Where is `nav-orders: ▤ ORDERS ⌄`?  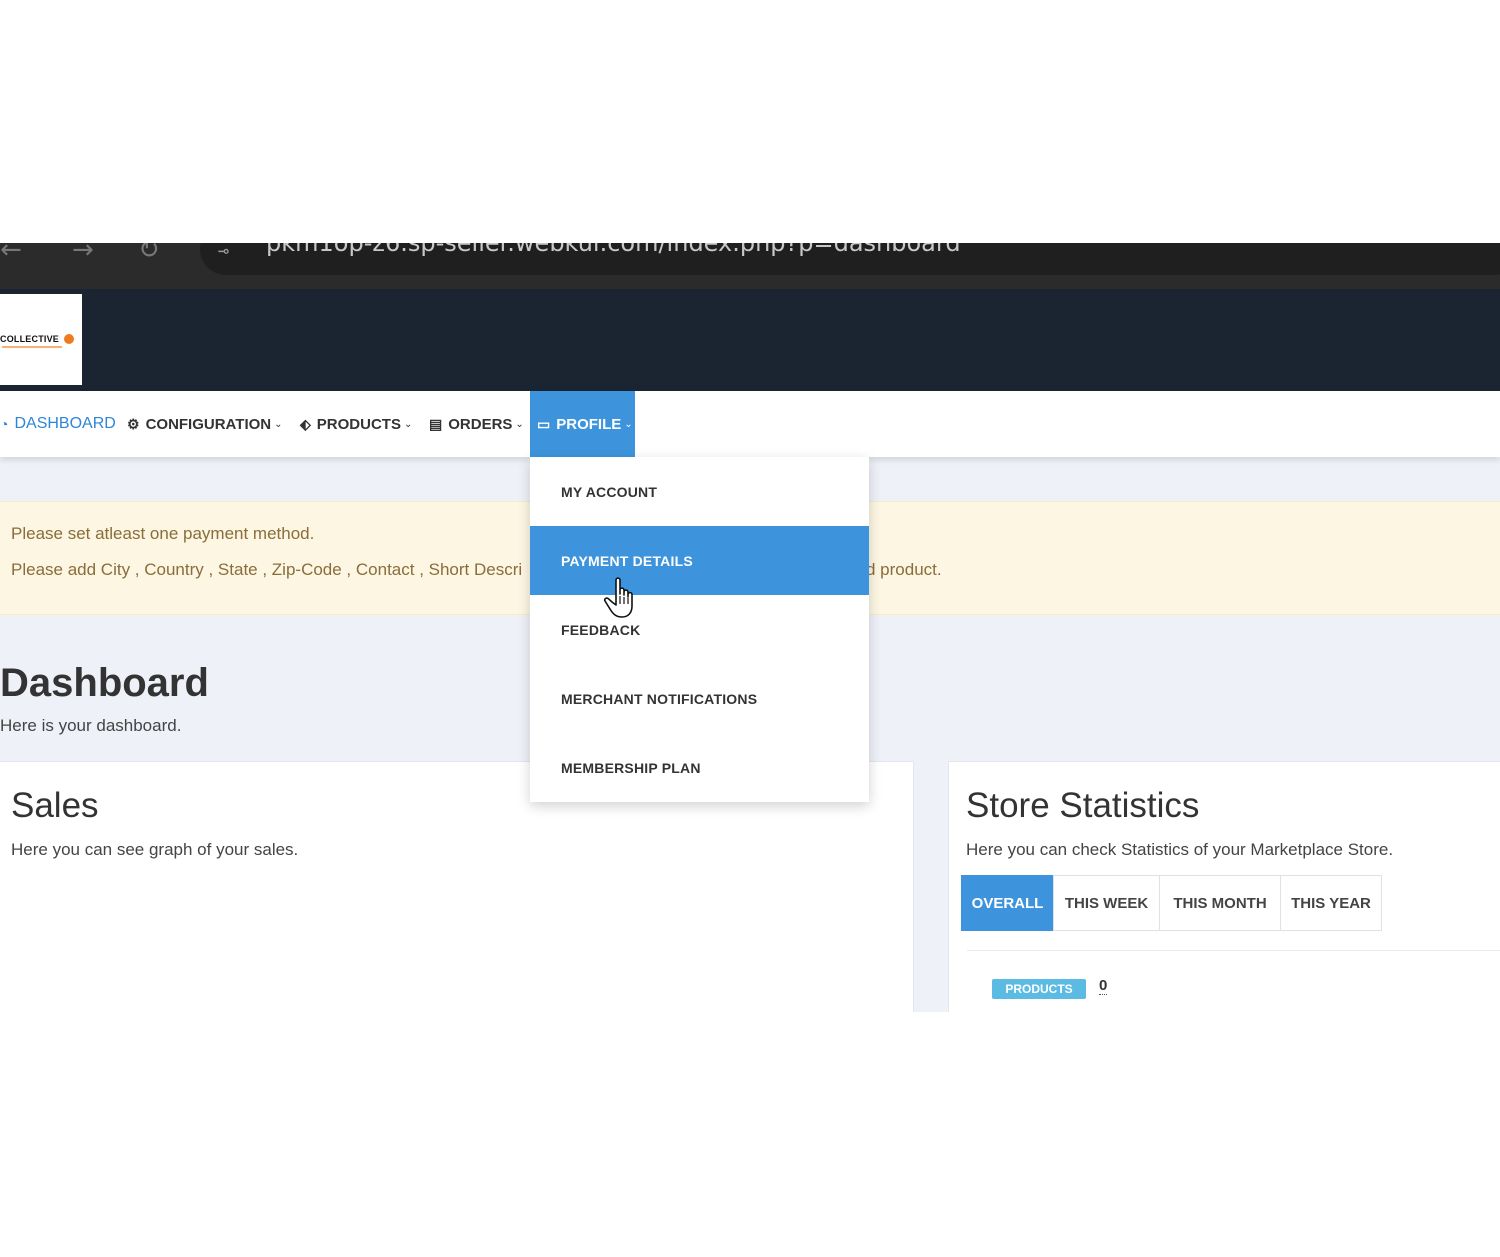
nav-orders: ▤ ORDERS ⌄ is located at coordinates (476, 424).